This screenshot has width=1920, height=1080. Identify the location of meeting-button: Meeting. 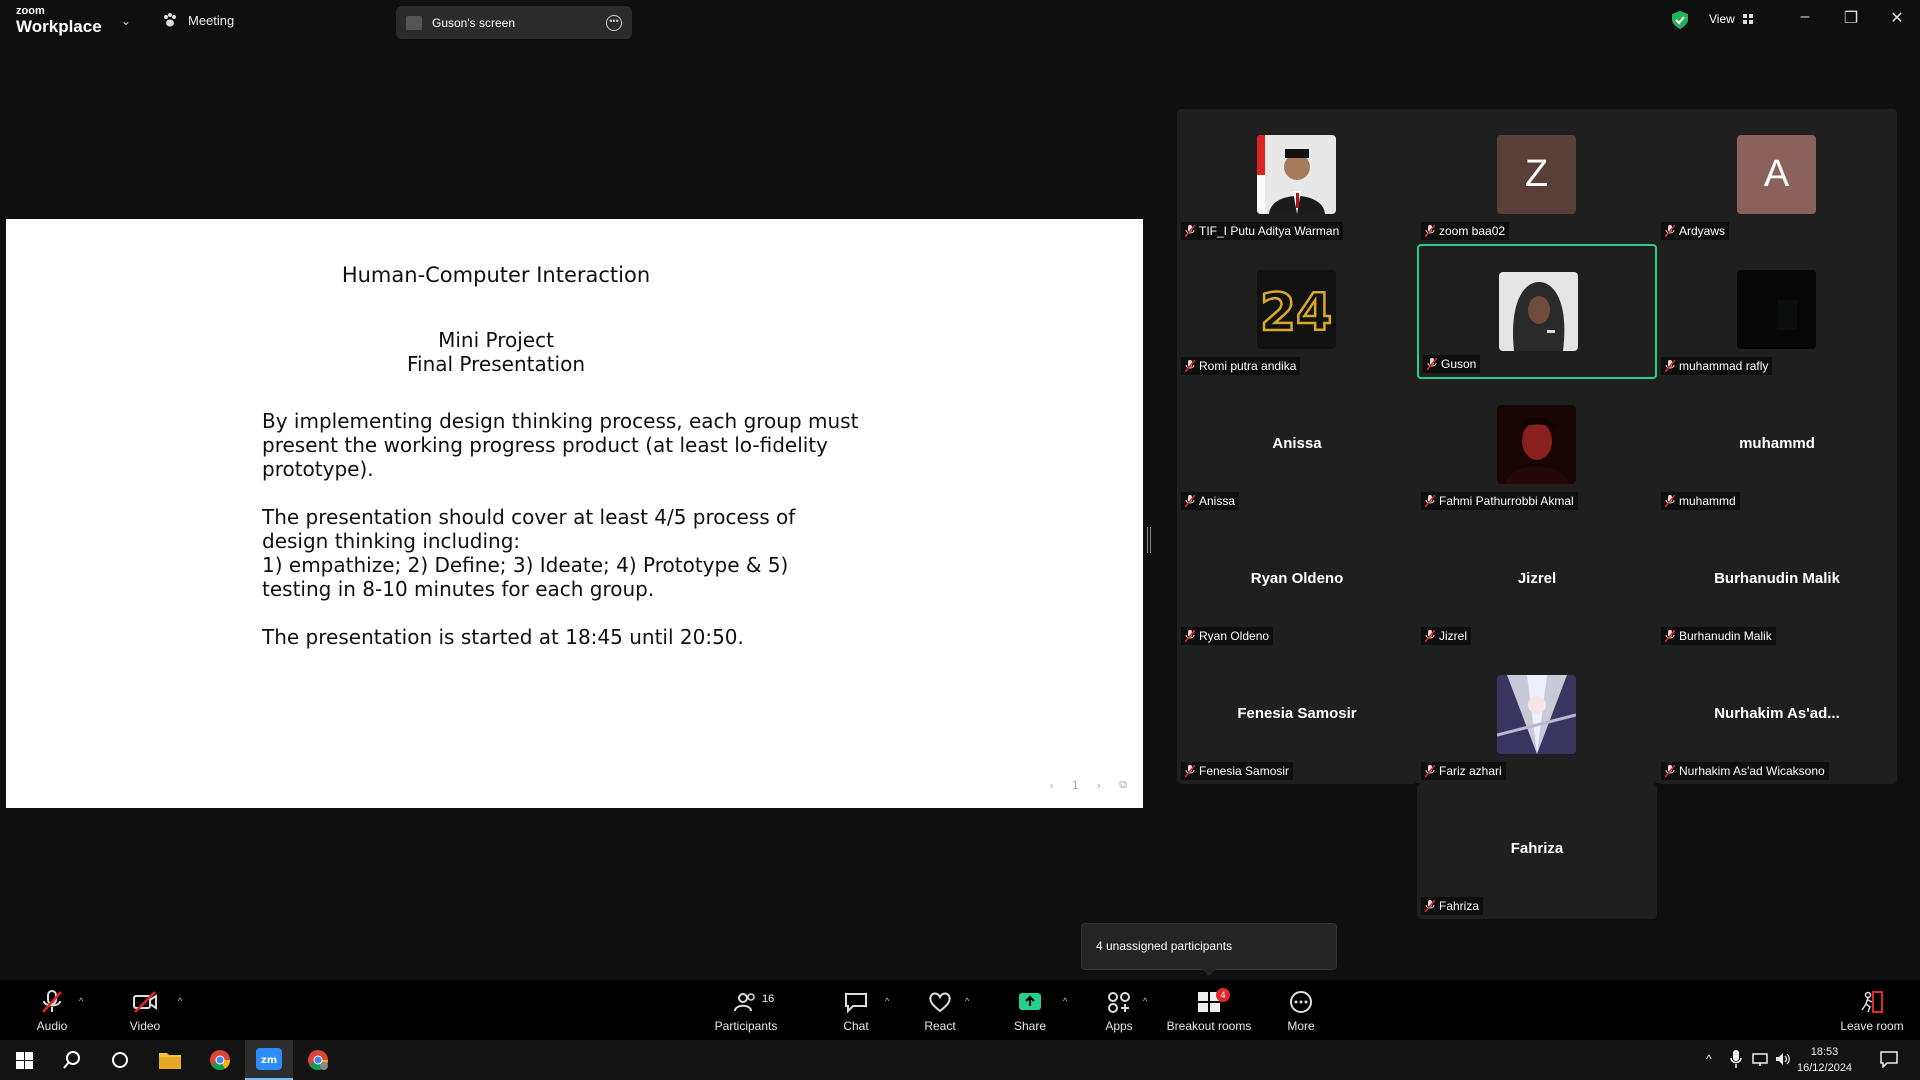
(198, 20).